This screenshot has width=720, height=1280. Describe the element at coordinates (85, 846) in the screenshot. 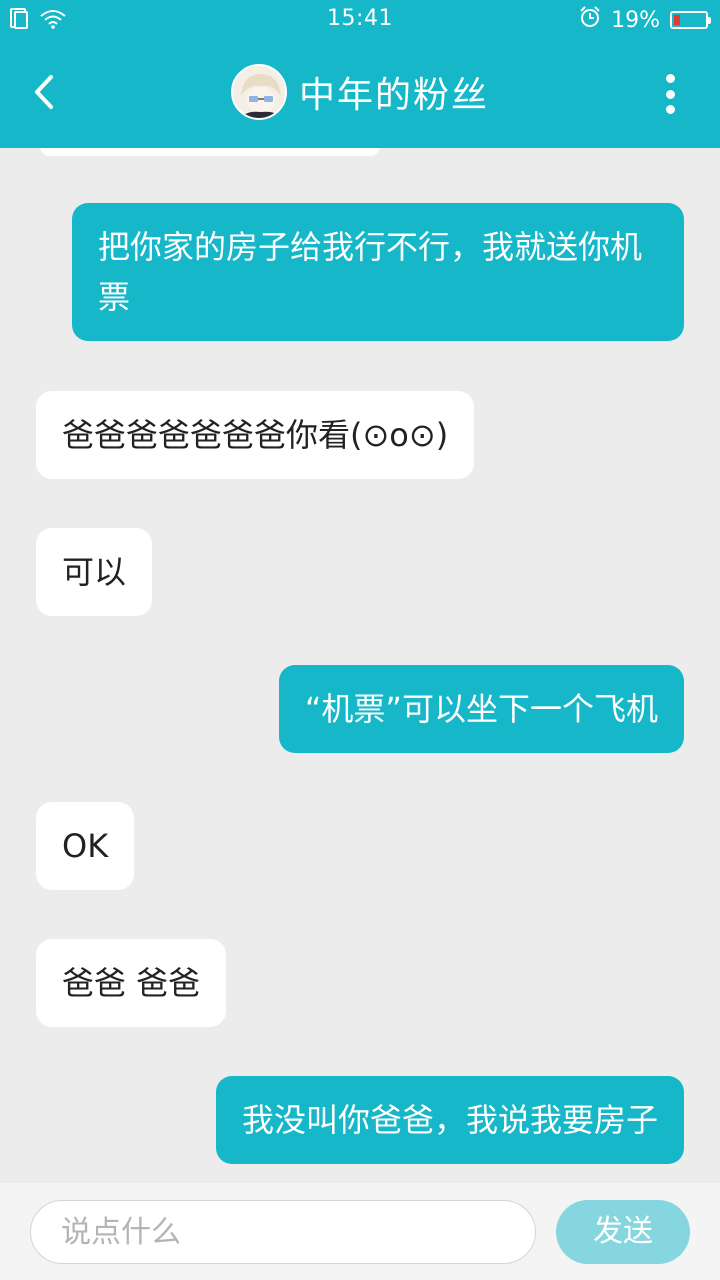

I see `message-bubble-incoming: OK` at that location.